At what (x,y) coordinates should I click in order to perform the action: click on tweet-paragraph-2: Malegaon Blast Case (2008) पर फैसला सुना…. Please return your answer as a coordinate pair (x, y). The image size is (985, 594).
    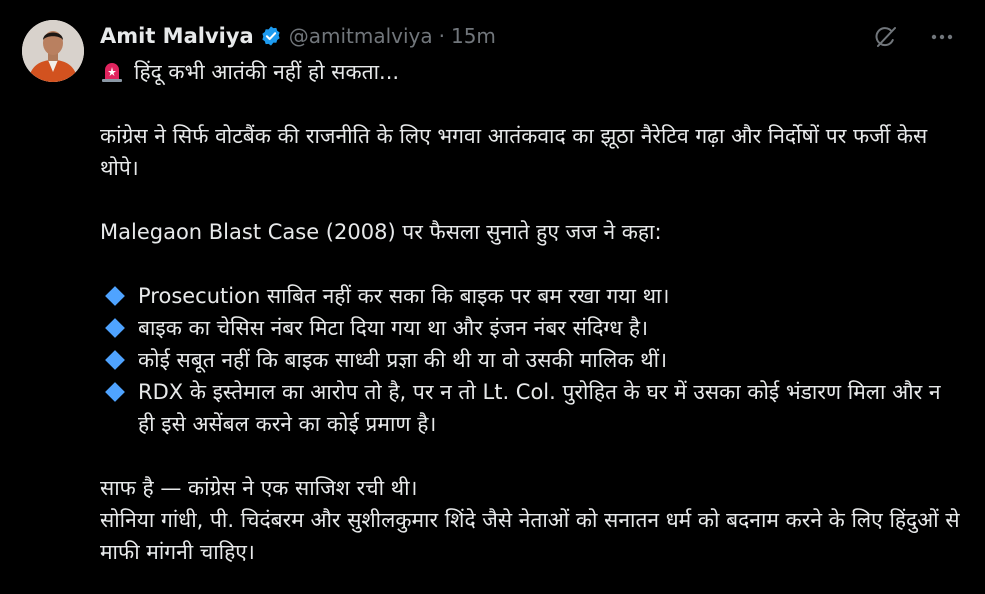
    Looking at the image, I should click on (381, 232).